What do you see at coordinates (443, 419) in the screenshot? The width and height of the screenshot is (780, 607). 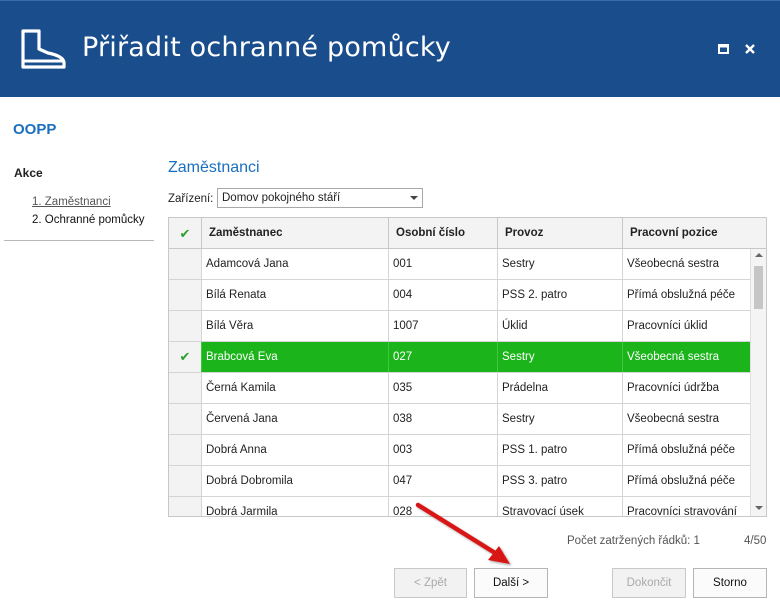 I see `cell-personal-number: 038` at bounding box center [443, 419].